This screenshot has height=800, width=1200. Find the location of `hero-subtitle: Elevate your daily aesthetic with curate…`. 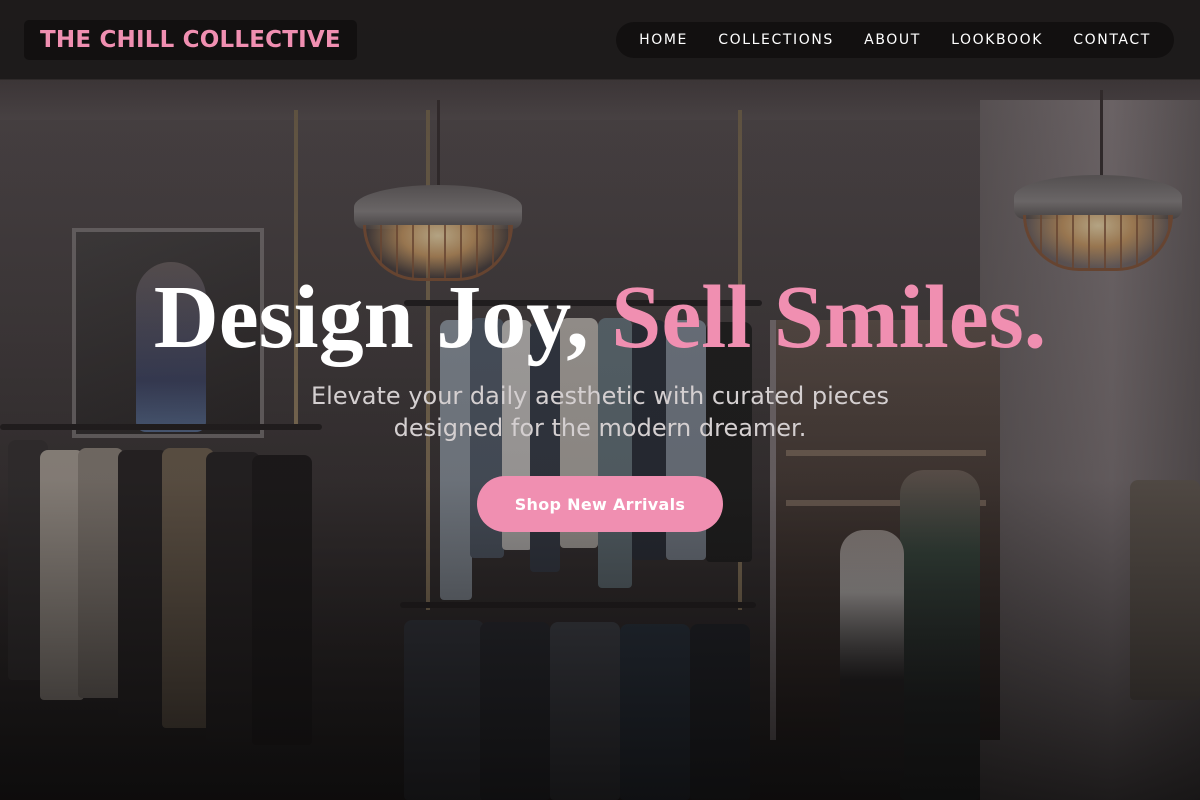

hero-subtitle: Elevate your daily aesthetic with curate… is located at coordinates (600, 412).